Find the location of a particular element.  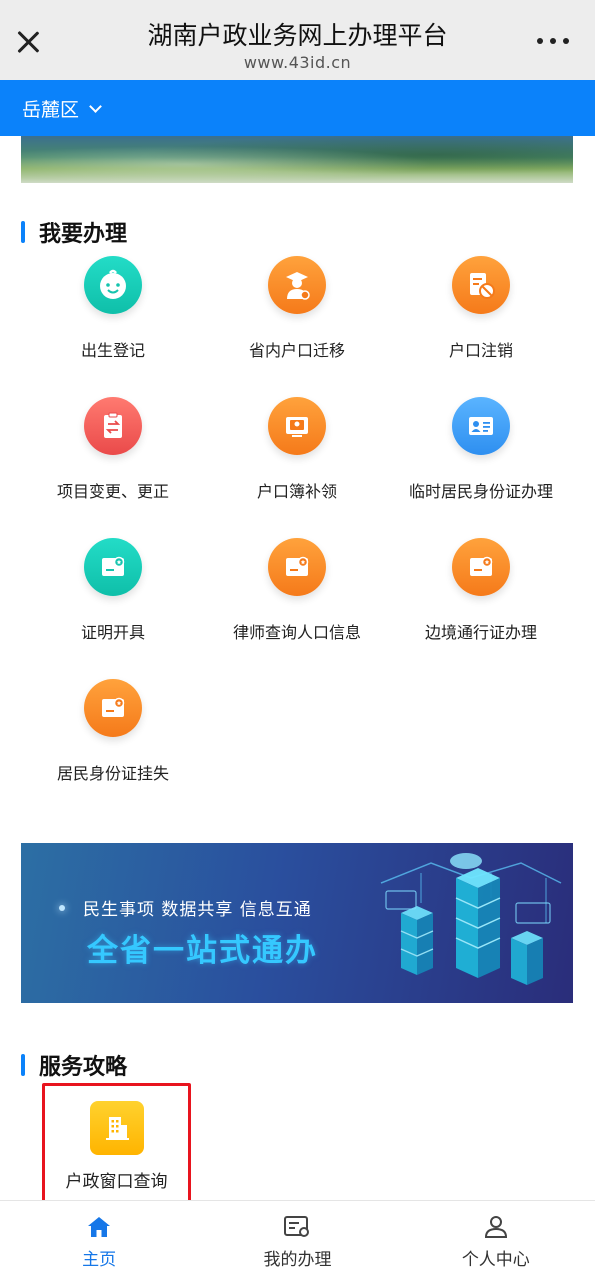

service-item-label: 边境通行证办理 is located at coordinates (480, 632).